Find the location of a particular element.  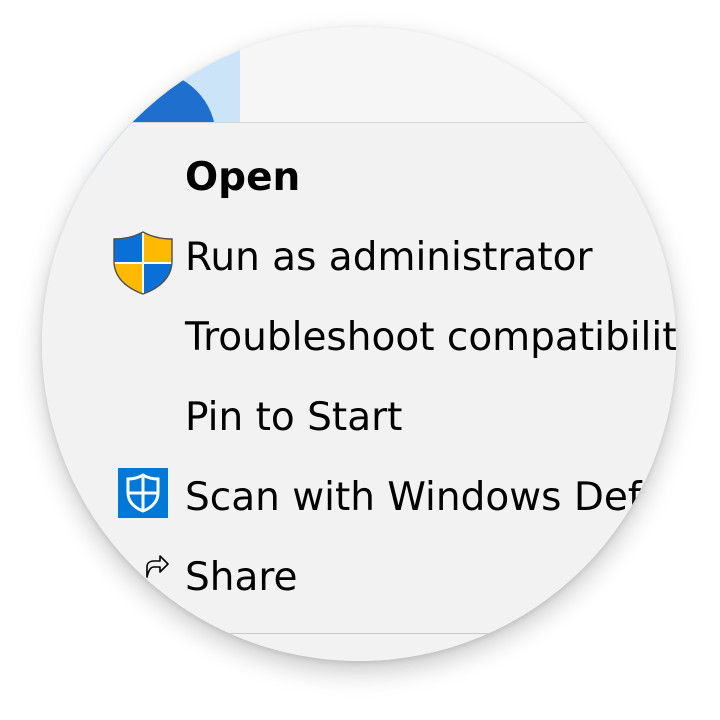

menu-item-run-as-administrator: Run as administrator is located at coordinates (359, 258).